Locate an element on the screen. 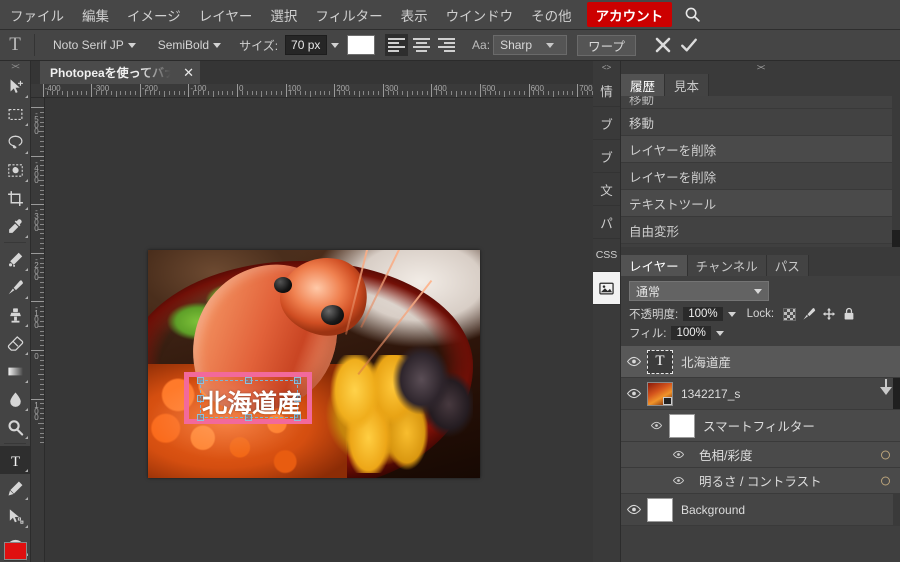 This screenshot has width=900, height=562. gradient-tool is located at coordinates (15, 371).